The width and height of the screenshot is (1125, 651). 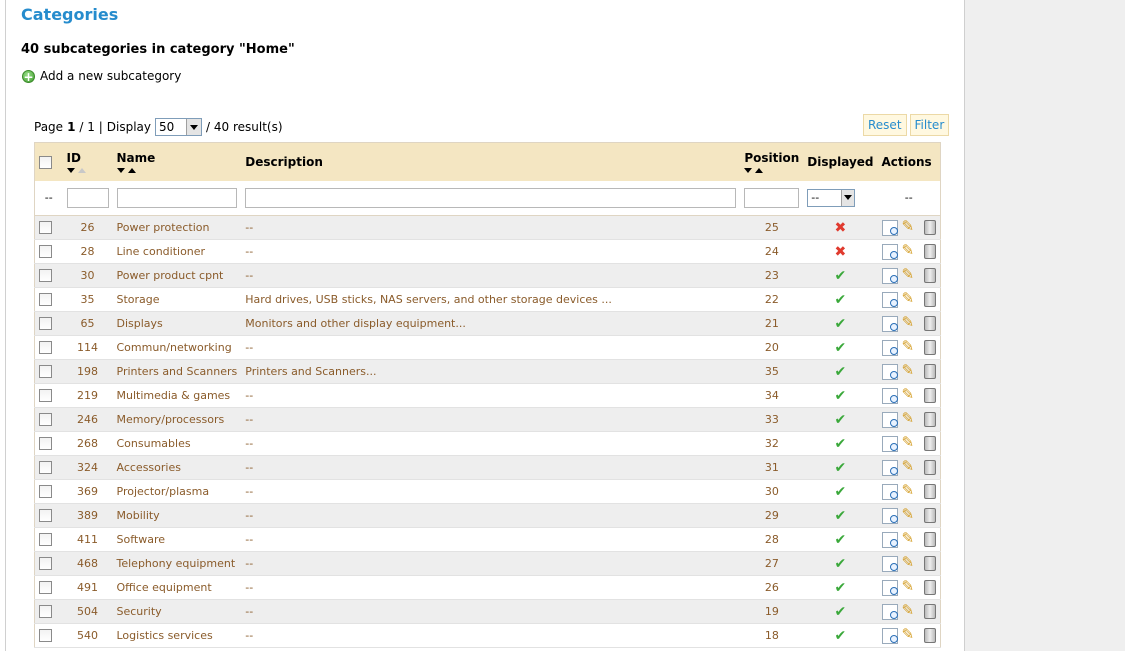 I want to click on row-position: 27, so click(x=772, y=563).